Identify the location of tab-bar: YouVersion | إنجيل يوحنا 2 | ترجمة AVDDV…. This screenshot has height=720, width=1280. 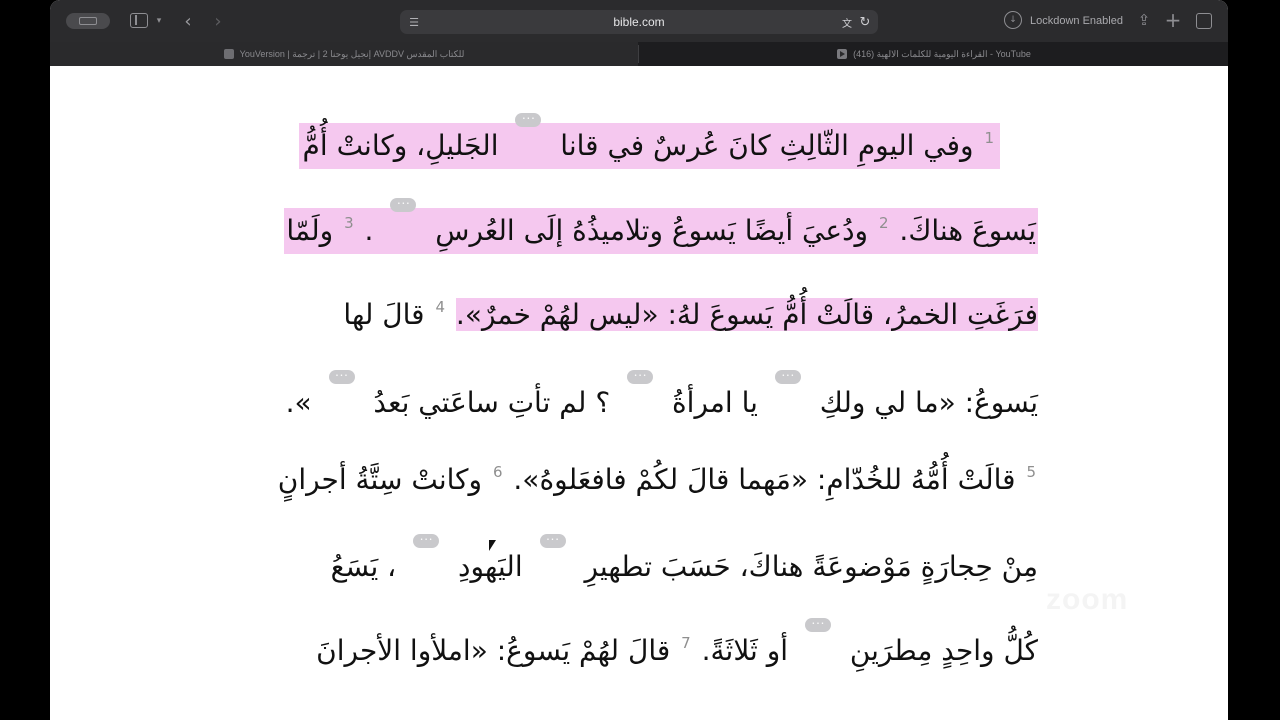
(639, 54).